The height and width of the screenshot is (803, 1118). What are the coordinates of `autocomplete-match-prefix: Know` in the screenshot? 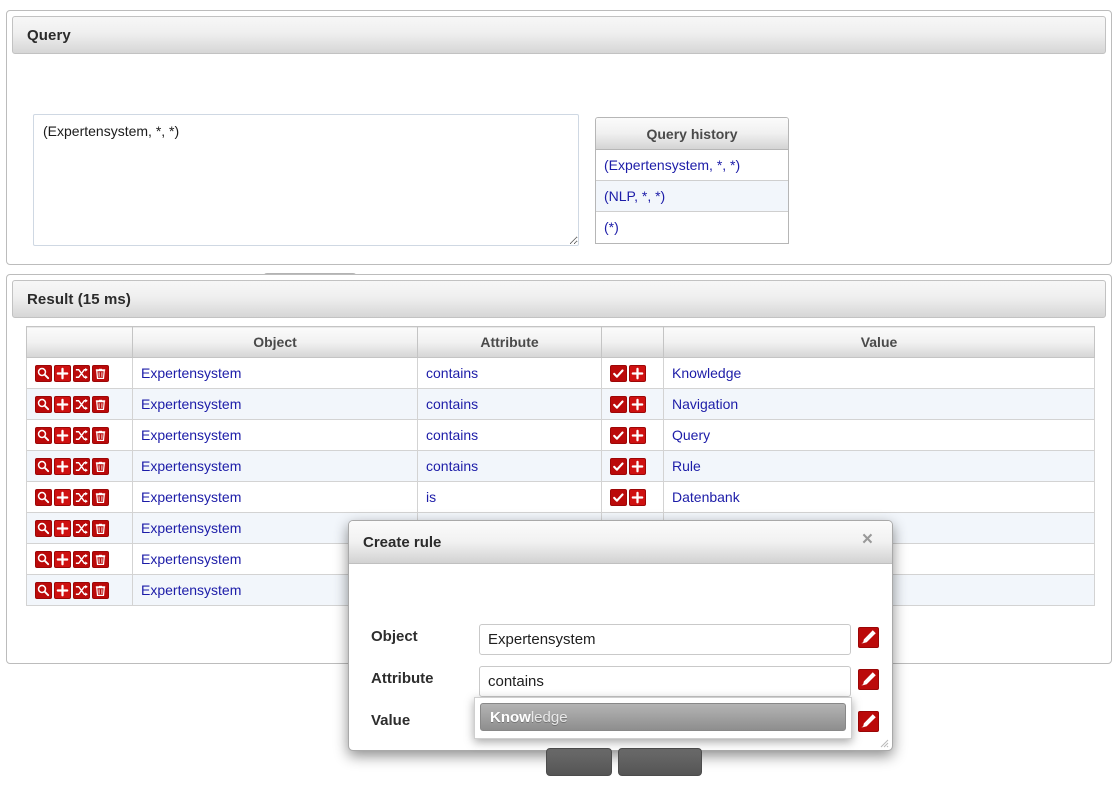 It's located at (510, 717).